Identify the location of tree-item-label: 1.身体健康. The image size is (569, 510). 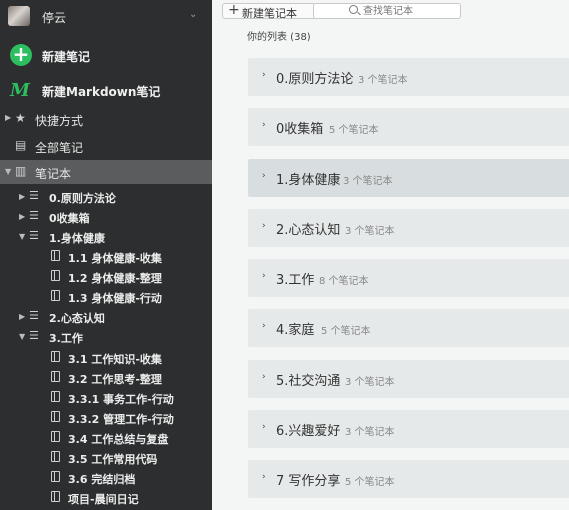
(77, 238).